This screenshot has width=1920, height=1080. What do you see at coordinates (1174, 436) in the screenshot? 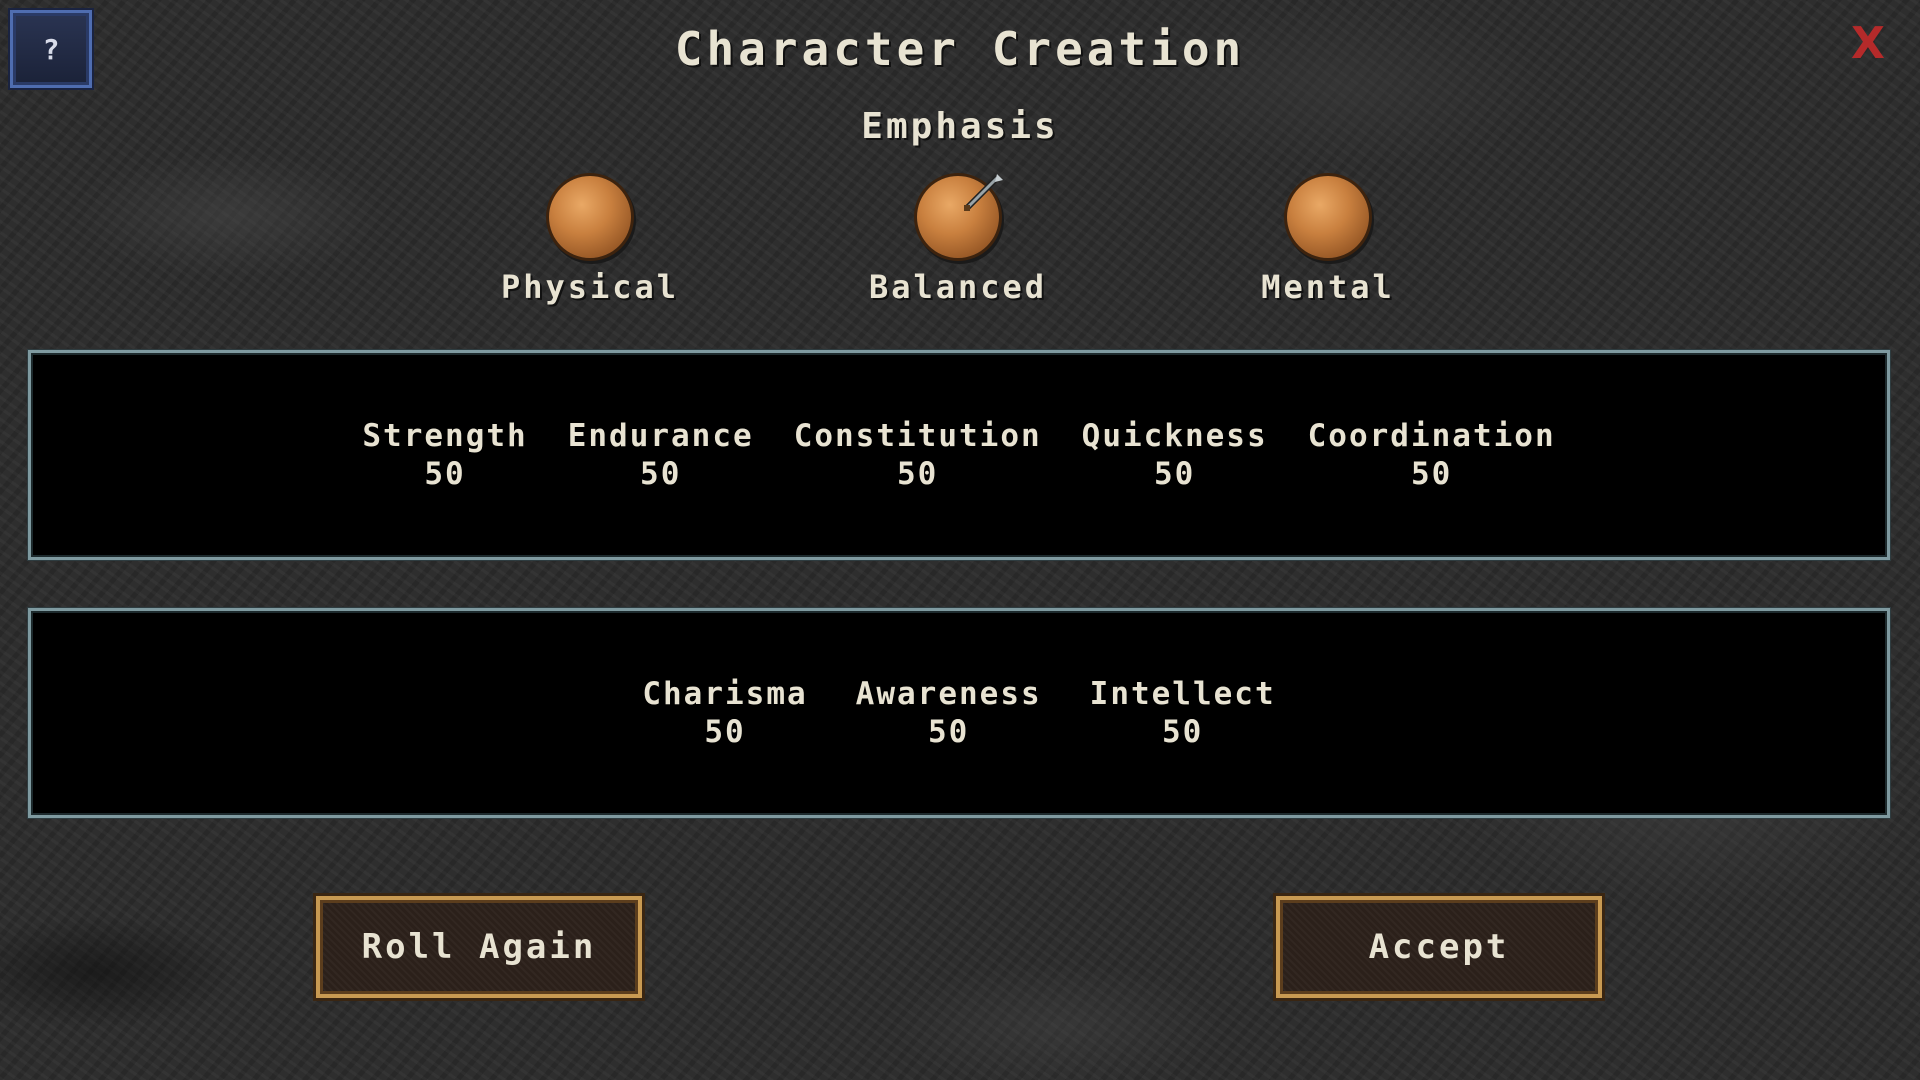
I see `stat-name: Quickness` at bounding box center [1174, 436].